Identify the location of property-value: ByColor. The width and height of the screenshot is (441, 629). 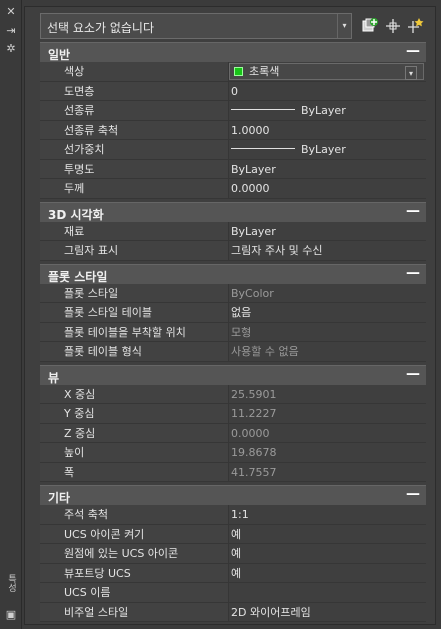
(327, 292).